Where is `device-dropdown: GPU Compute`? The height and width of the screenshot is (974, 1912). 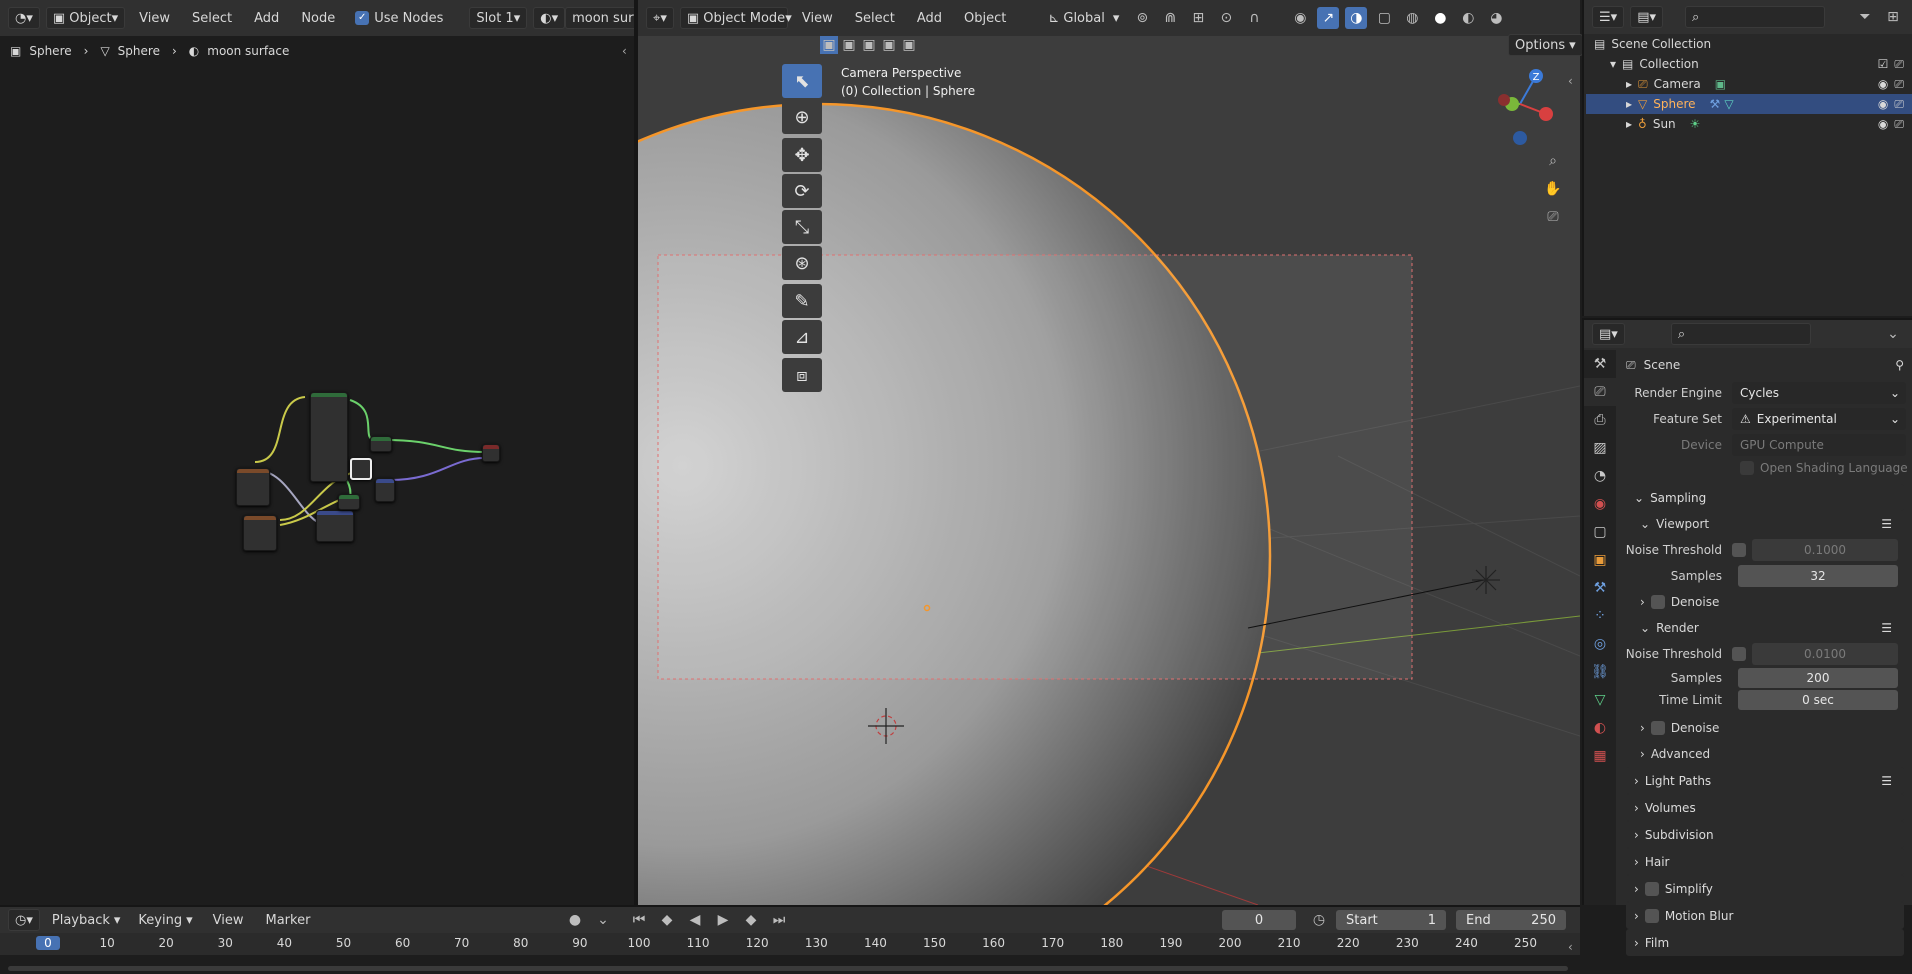 device-dropdown: GPU Compute is located at coordinates (1819, 445).